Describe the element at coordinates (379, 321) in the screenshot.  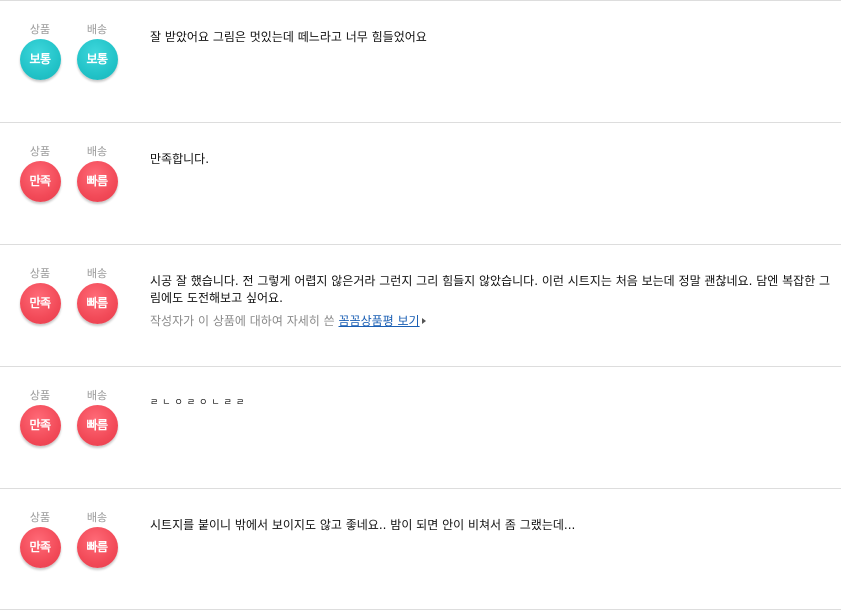
I see `detailed-review-link: 꼼꼼상품평 보기` at that location.